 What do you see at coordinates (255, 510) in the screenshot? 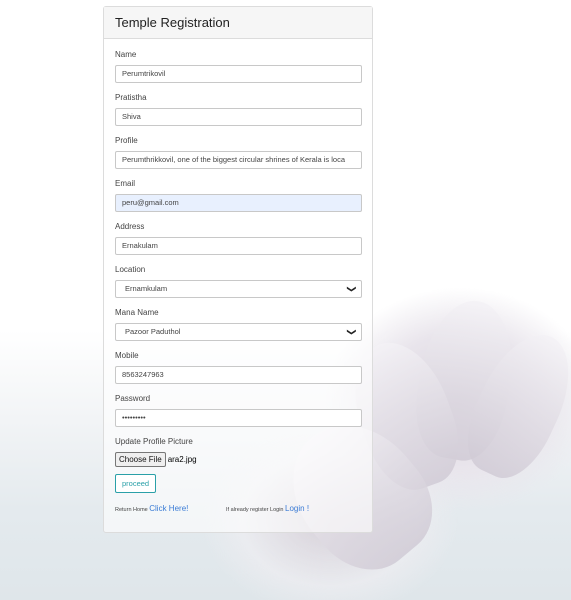
I see `already-register-text: If already register Login` at bounding box center [255, 510].